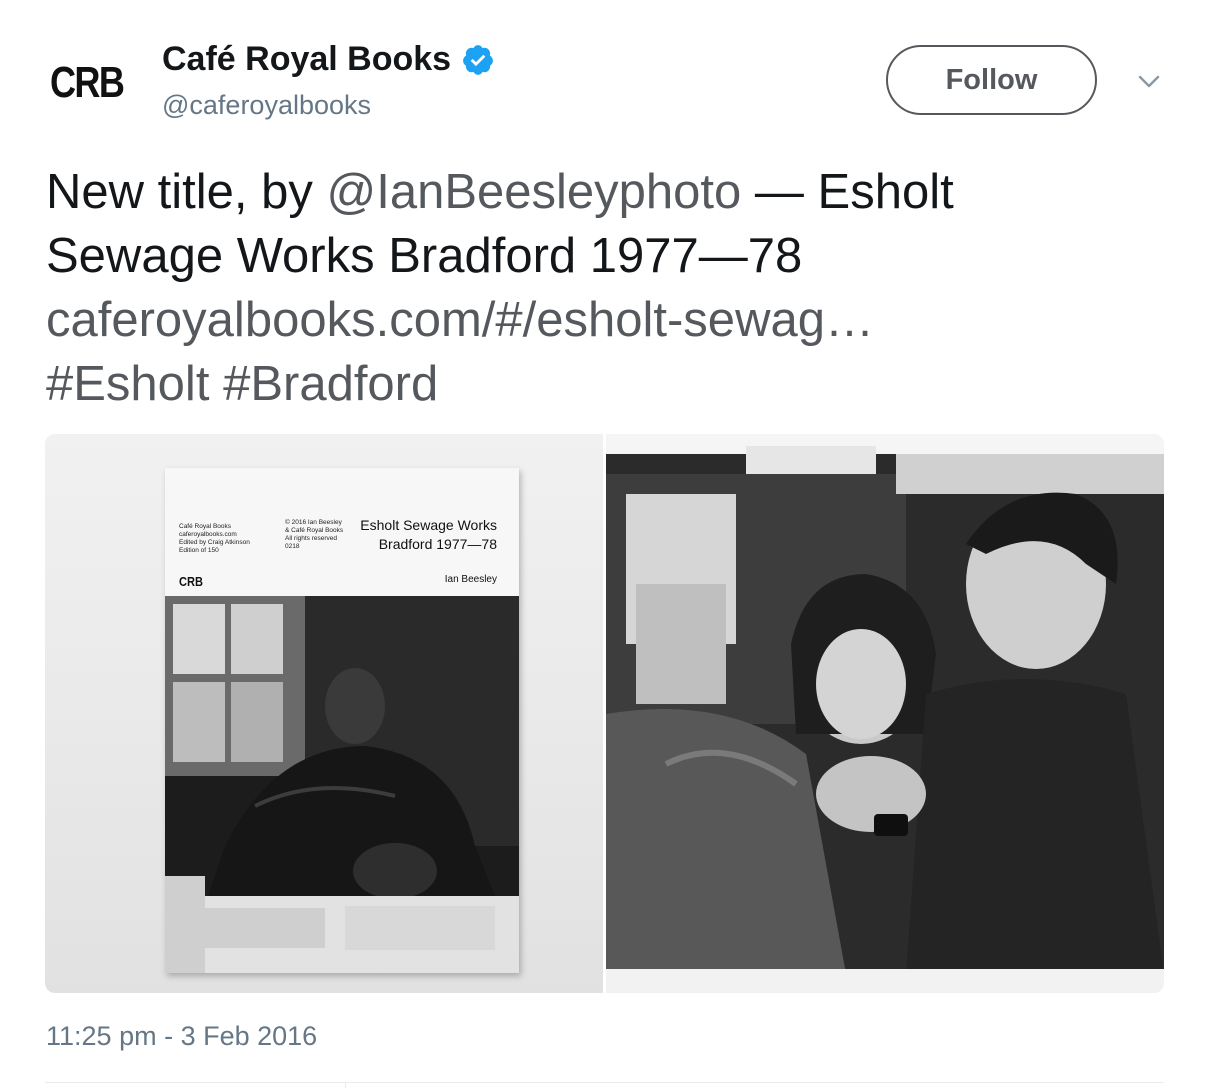 This screenshot has height=1088, width=1218. What do you see at coordinates (186, 192) in the screenshot?
I see `tweet-text-prefix: New title, by` at bounding box center [186, 192].